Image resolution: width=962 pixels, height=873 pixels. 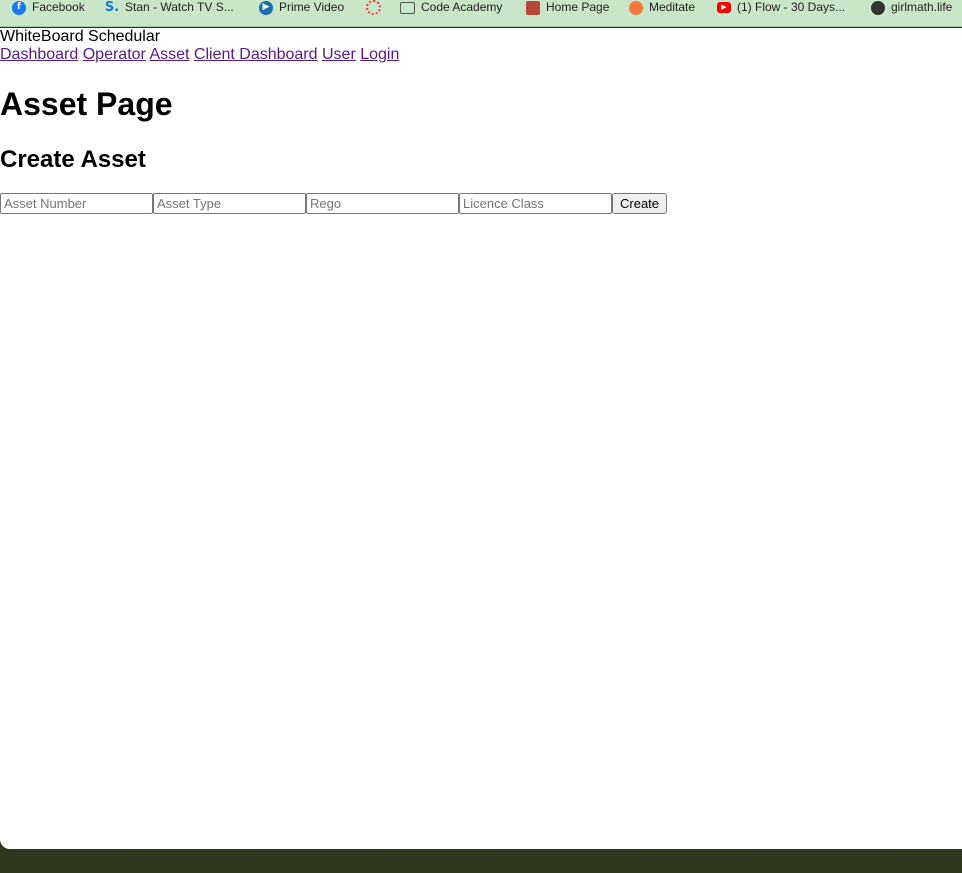 What do you see at coordinates (169, 54) in the screenshot?
I see `nav-link-asset: Asset` at bounding box center [169, 54].